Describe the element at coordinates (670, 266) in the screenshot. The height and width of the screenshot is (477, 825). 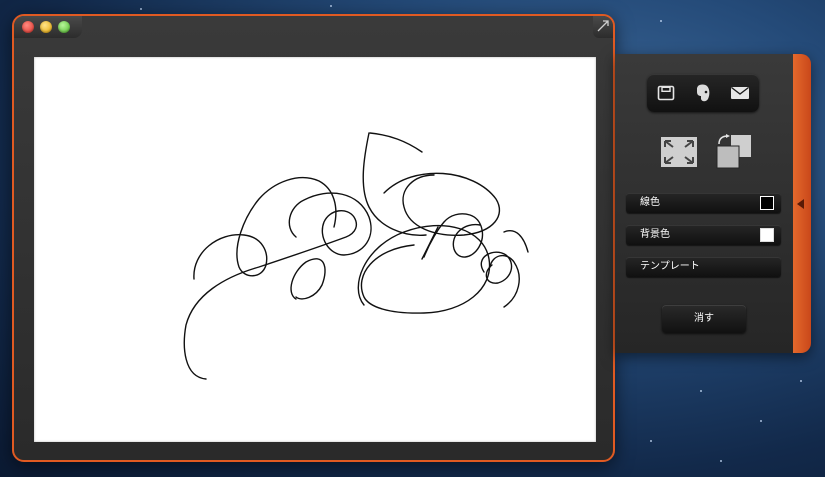
I see `template-label: テンプレート` at that location.